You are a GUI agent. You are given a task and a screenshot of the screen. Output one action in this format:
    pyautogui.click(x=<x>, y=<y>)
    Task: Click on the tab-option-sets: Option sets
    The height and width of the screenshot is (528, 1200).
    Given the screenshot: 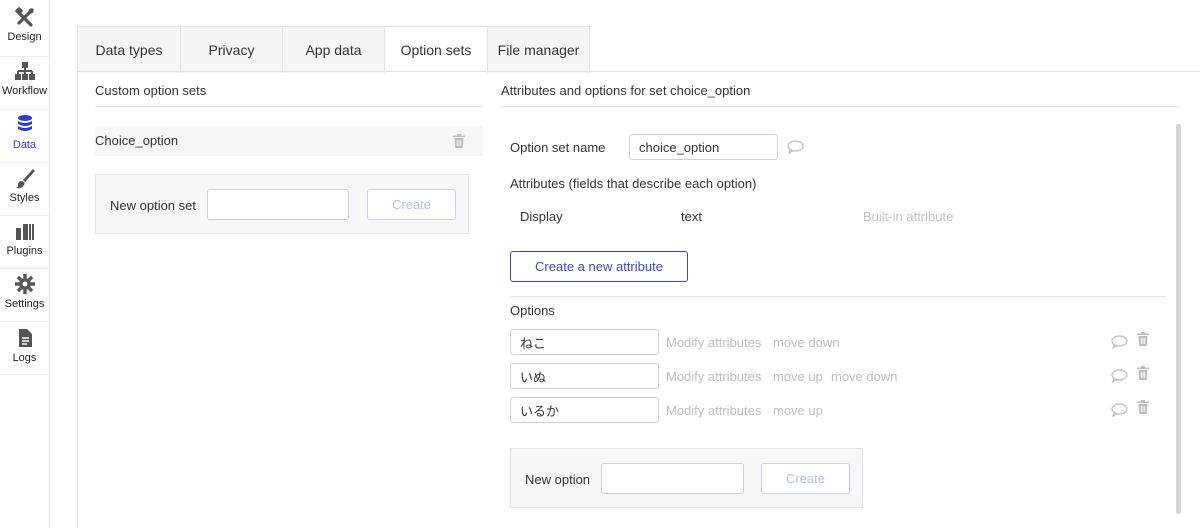 What is the action you would take?
    pyautogui.click(x=436, y=50)
    